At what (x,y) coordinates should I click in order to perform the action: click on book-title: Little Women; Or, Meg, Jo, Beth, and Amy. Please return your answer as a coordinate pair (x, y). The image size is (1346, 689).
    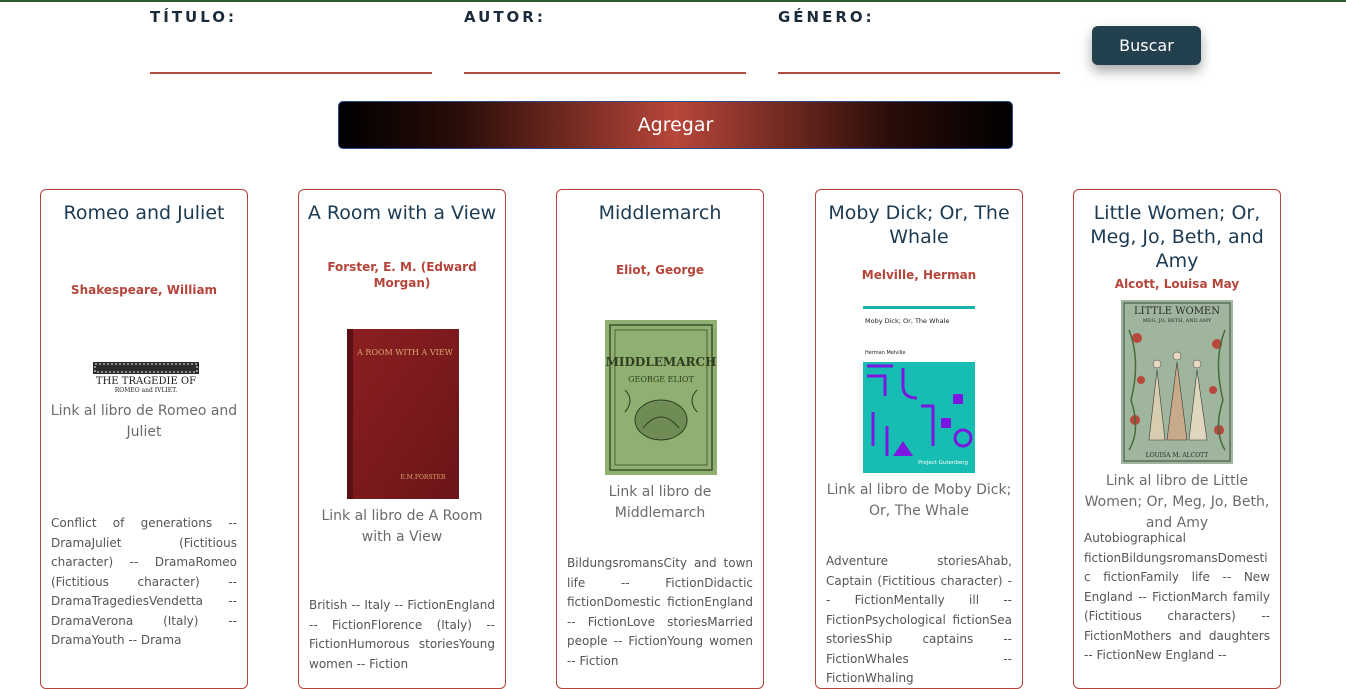
    Looking at the image, I should click on (1177, 237).